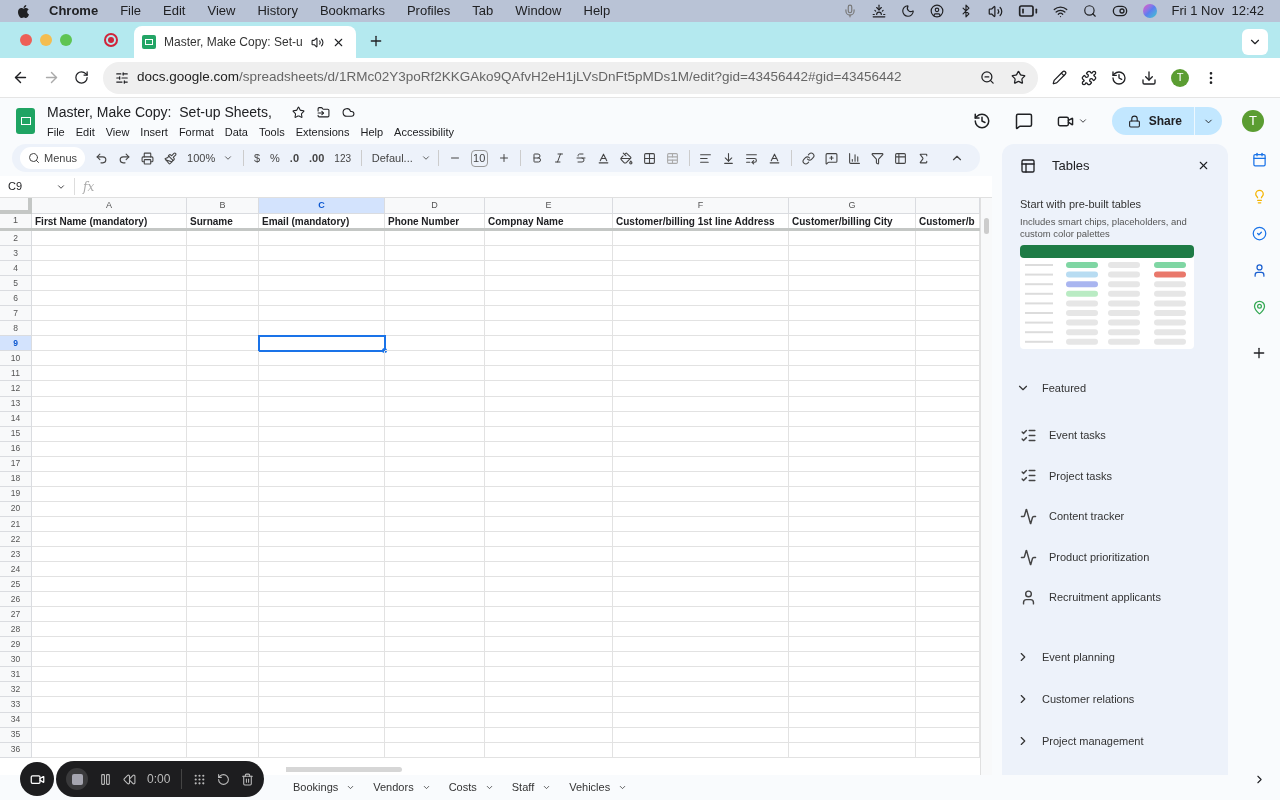 Image resolution: width=1280 pixels, height=800 pixels. Describe the element at coordinates (1149, 77) in the screenshot. I see `download-icon` at that location.